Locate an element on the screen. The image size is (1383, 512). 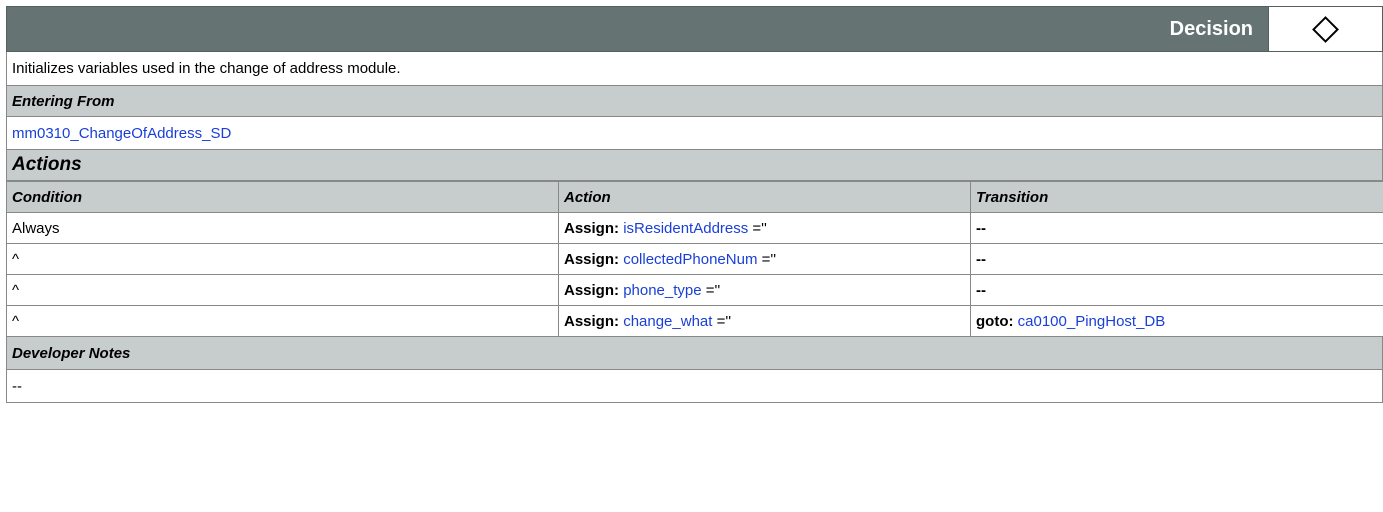
decision-diamond-icon is located at coordinates (1325, 29).